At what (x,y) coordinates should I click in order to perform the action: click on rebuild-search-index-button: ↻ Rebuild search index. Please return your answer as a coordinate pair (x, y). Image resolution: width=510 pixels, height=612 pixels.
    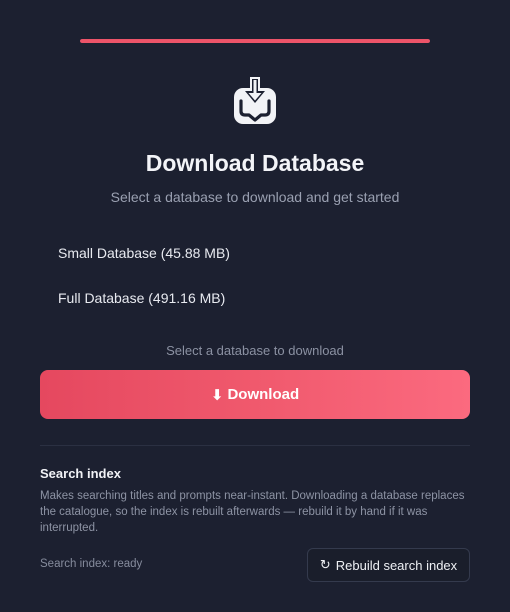
    Looking at the image, I should click on (388, 565).